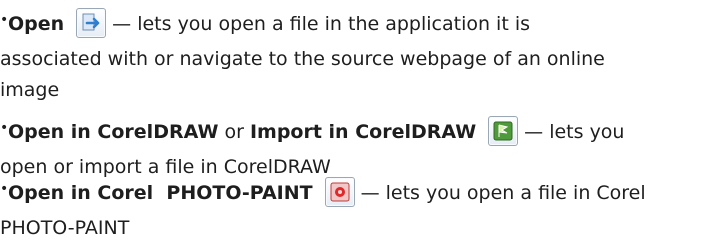  I want to click on term-import-in-coreldraw: Import in CorelDRAW, so click(363, 132).